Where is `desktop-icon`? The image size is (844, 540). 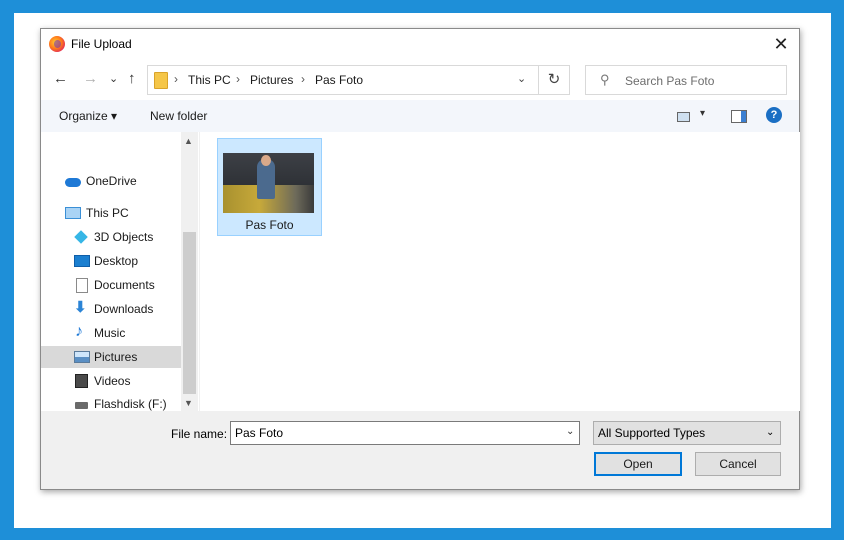 desktop-icon is located at coordinates (82, 261).